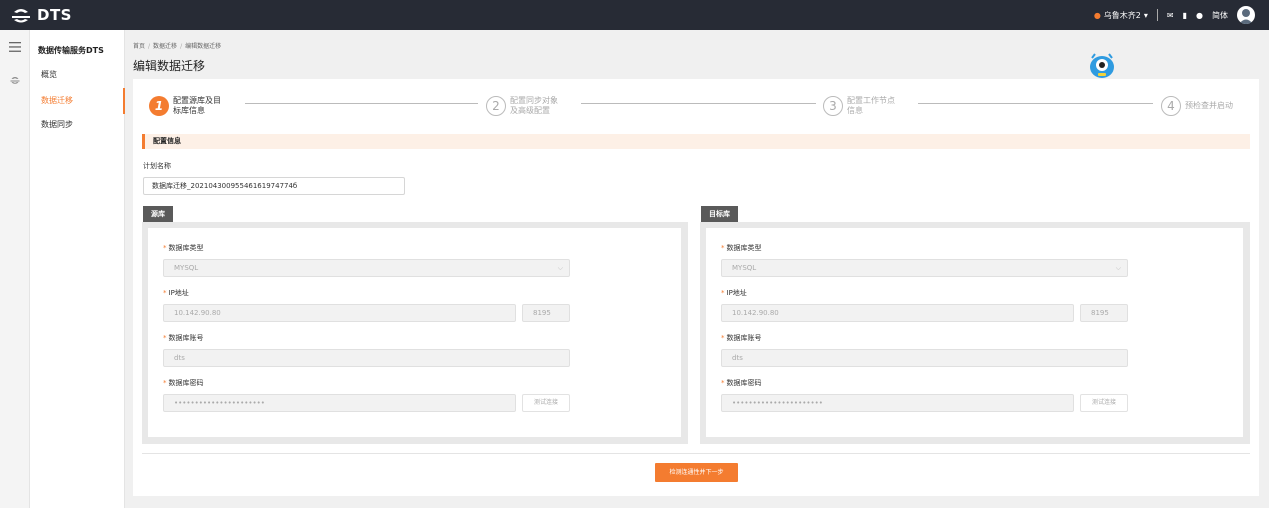  I want to click on source-db-tab: 源库, so click(158, 214).